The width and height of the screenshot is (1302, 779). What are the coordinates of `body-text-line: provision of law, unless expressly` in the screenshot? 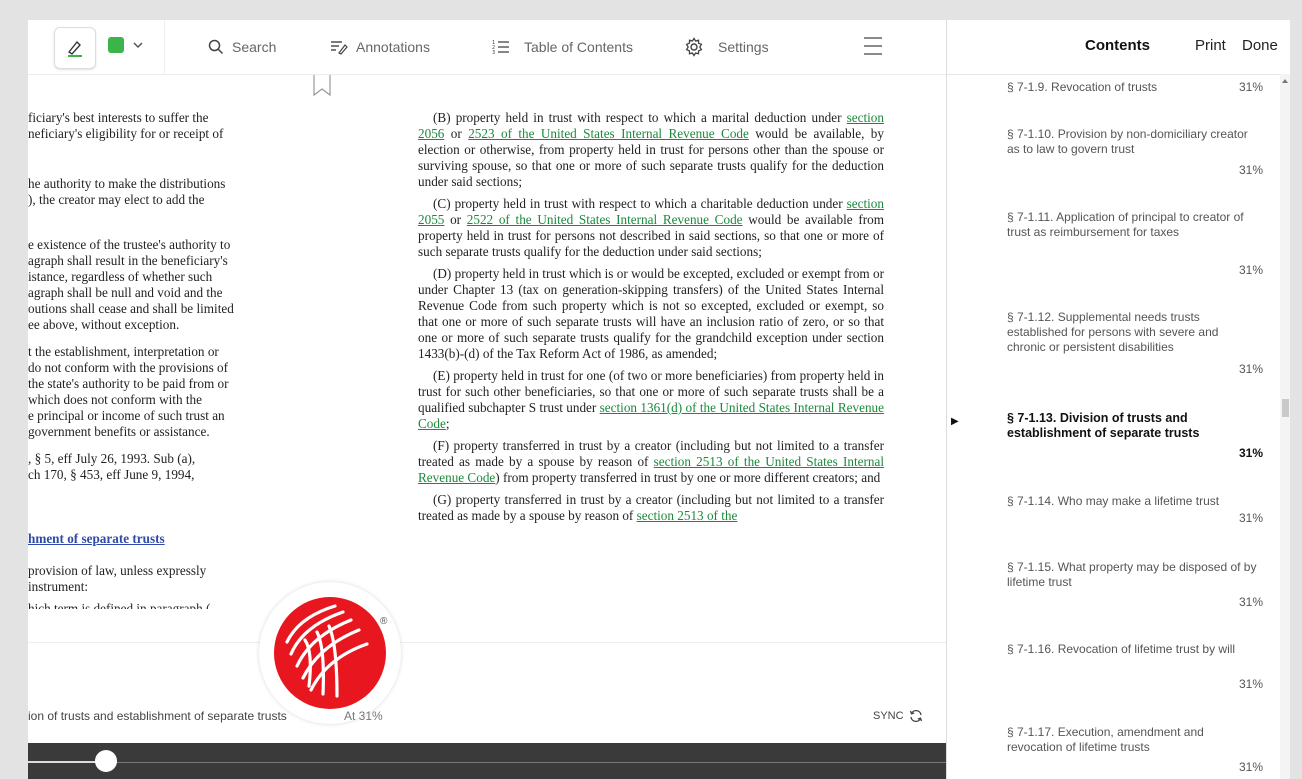 It's located at (117, 570).